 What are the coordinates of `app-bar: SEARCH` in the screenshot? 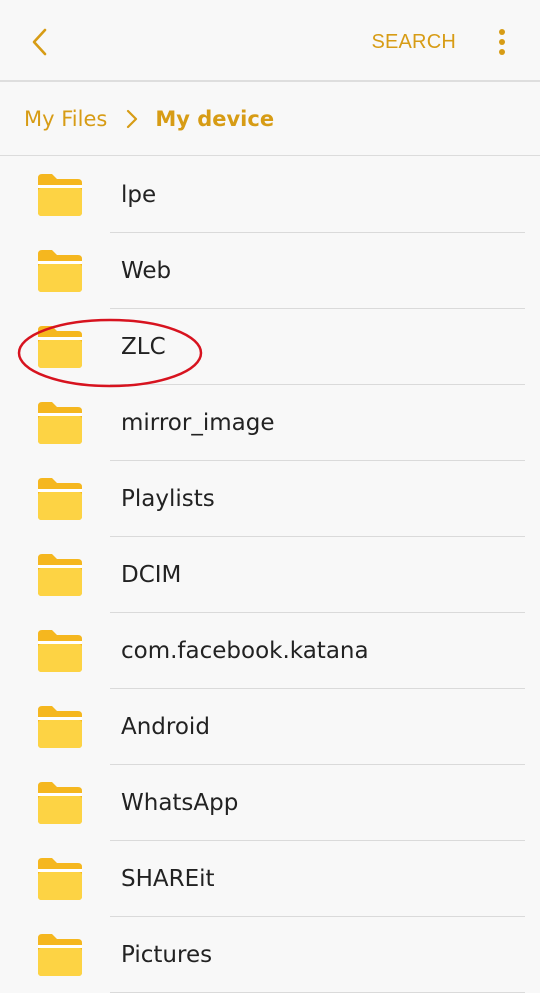 It's located at (270, 41).